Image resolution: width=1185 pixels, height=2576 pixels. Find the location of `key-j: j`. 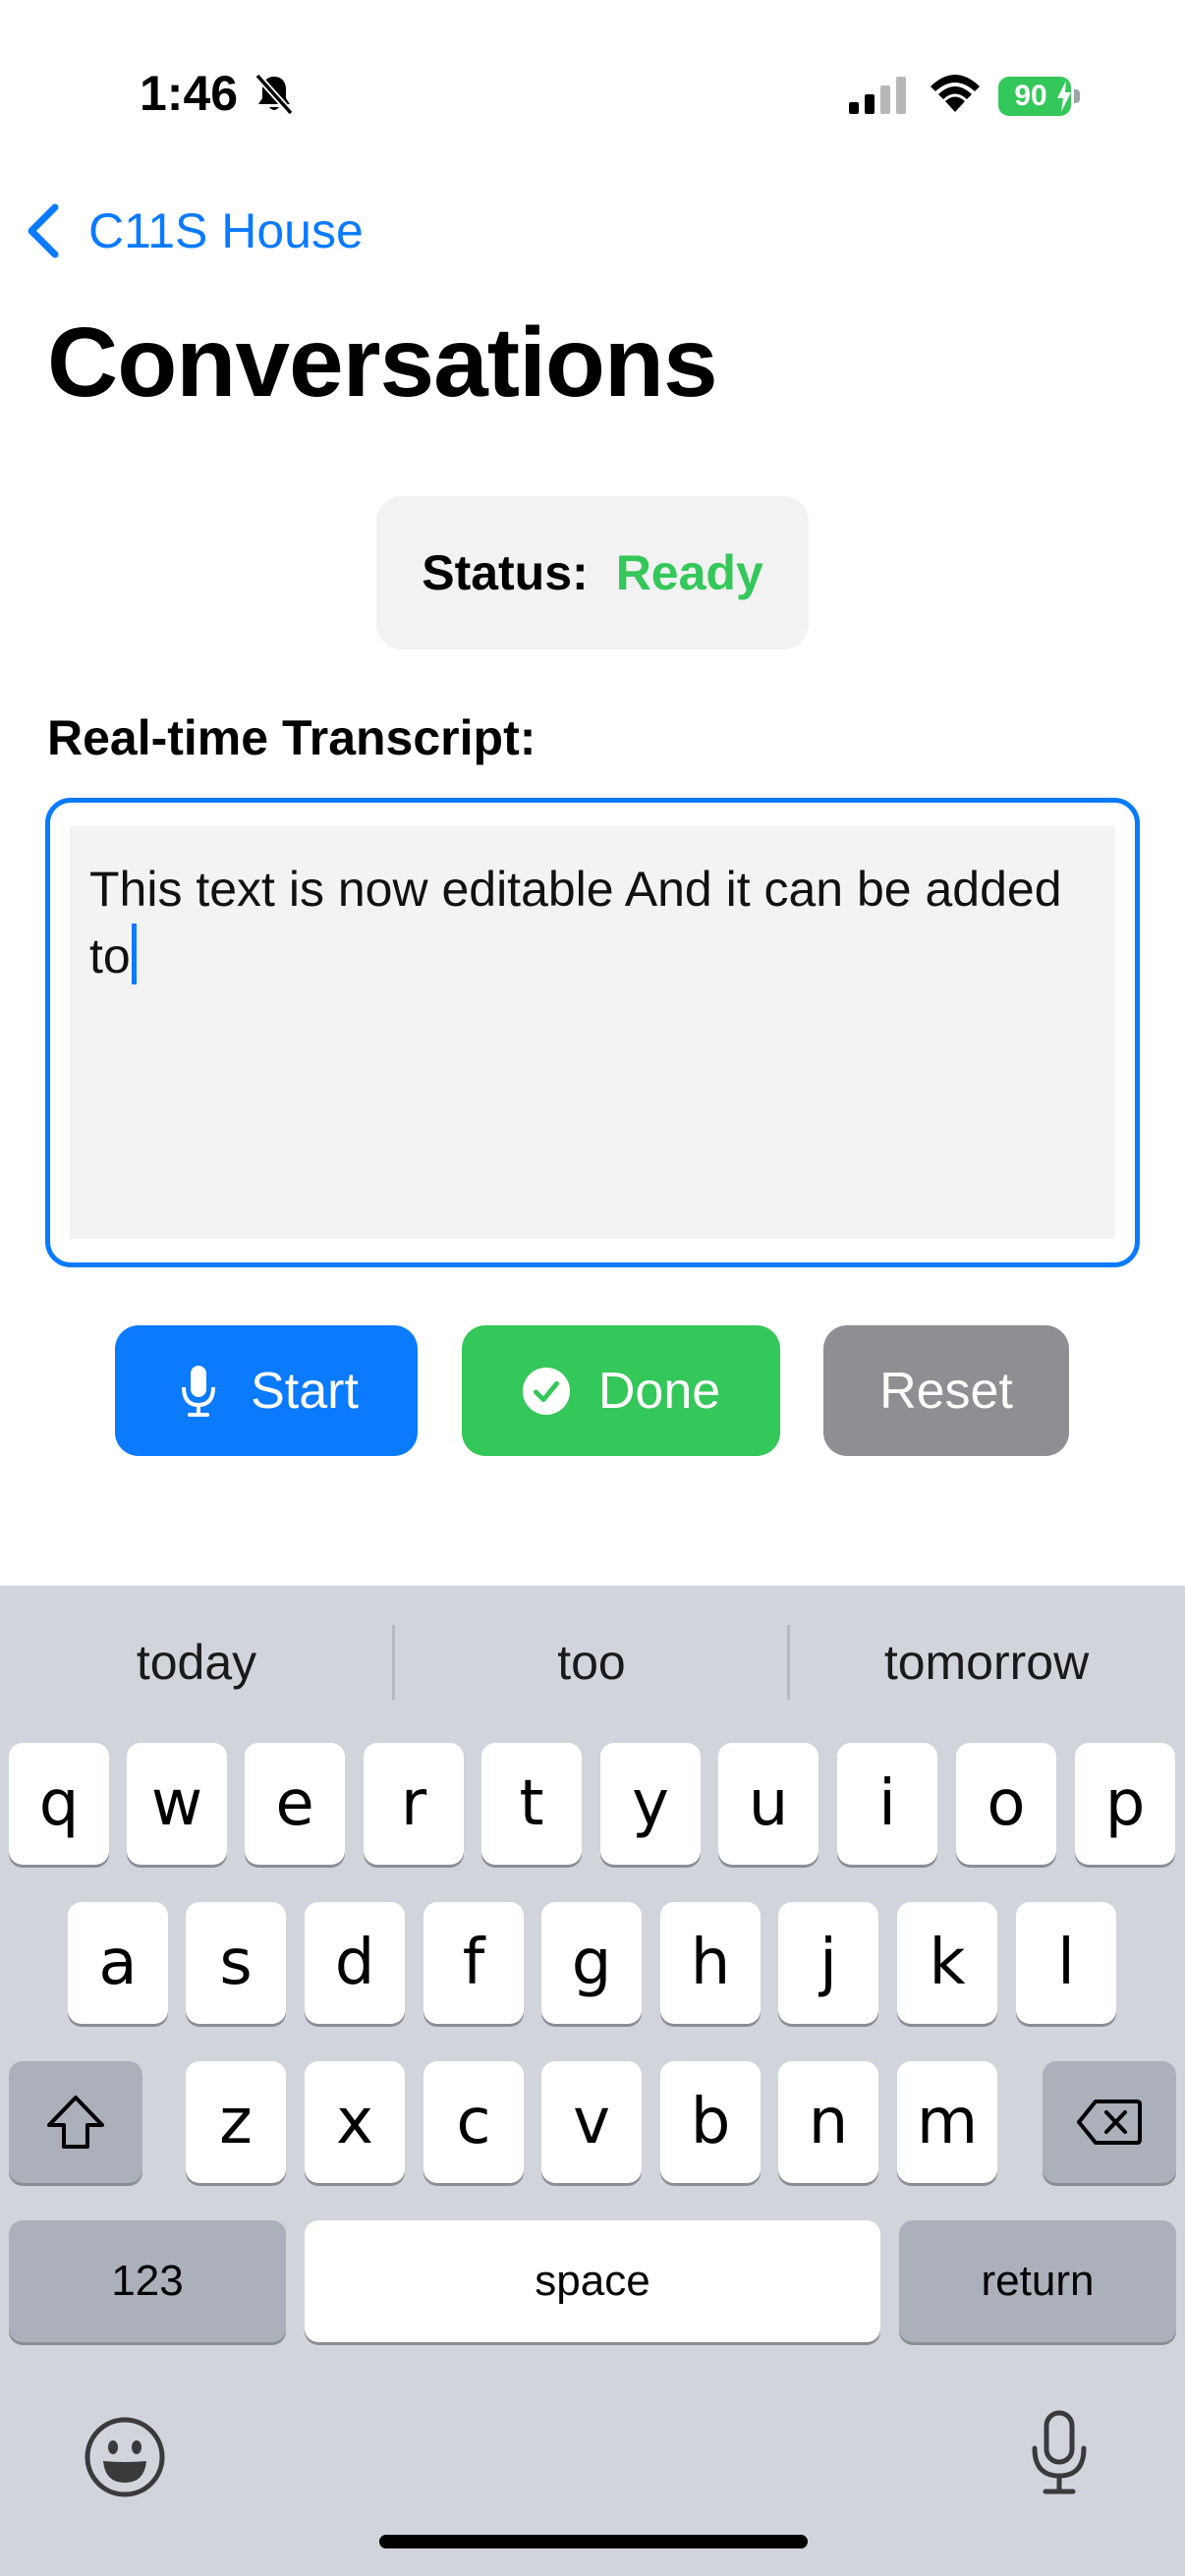

key-j: j is located at coordinates (828, 1963).